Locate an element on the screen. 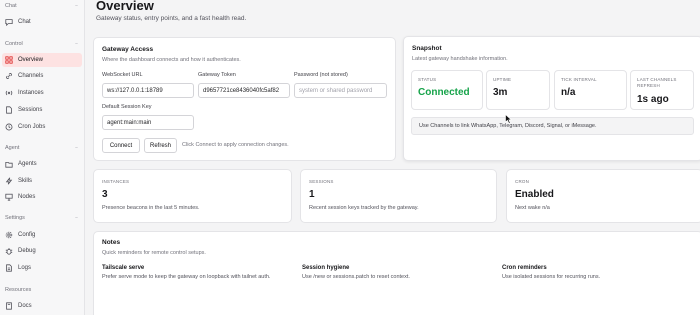  cron-card: CRON Enabled Next wake n/a is located at coordinates (603, 196).